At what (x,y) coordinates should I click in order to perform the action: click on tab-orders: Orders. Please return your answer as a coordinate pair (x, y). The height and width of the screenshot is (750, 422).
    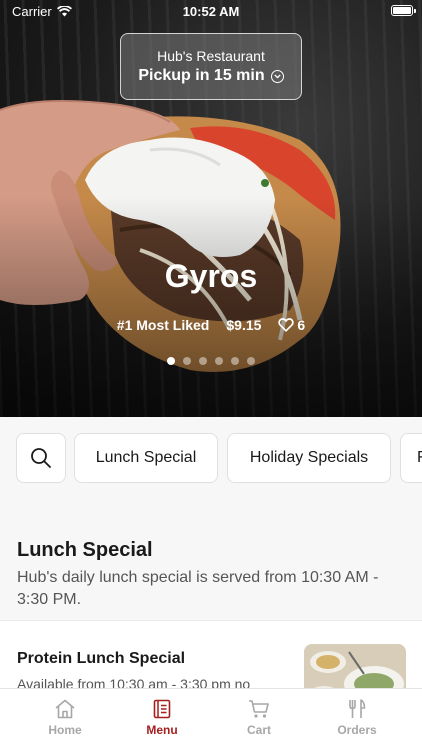
    Looking at the image, I should click on (357, 718).